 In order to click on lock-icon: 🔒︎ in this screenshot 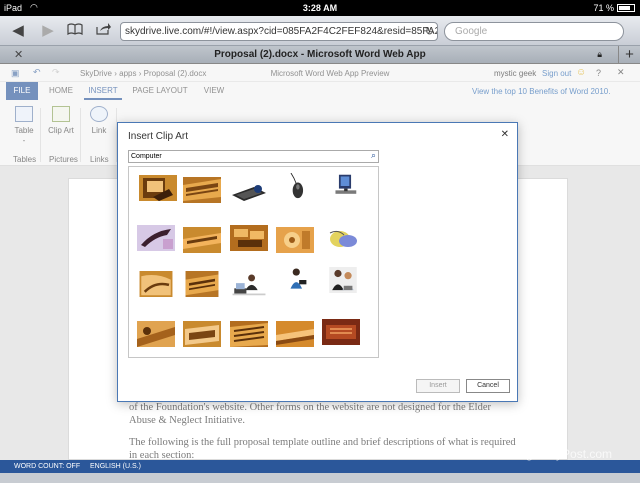, I will do `click(599, 54)`.